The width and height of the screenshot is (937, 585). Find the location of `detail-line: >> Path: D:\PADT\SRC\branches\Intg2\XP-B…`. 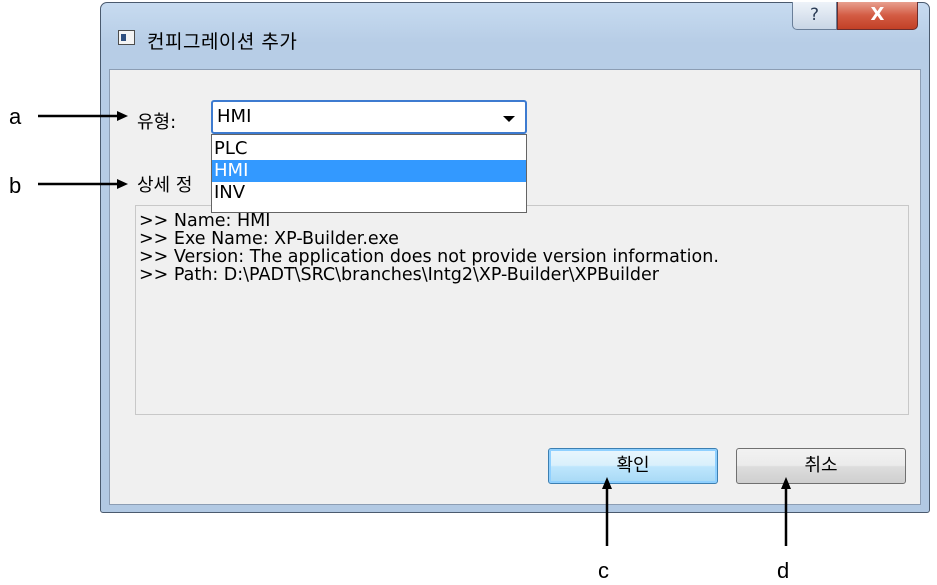

detail-line: >> Path: D:\PADT\SRC\branches\Intg2\XP-B… is located at coordinates (399, 275).